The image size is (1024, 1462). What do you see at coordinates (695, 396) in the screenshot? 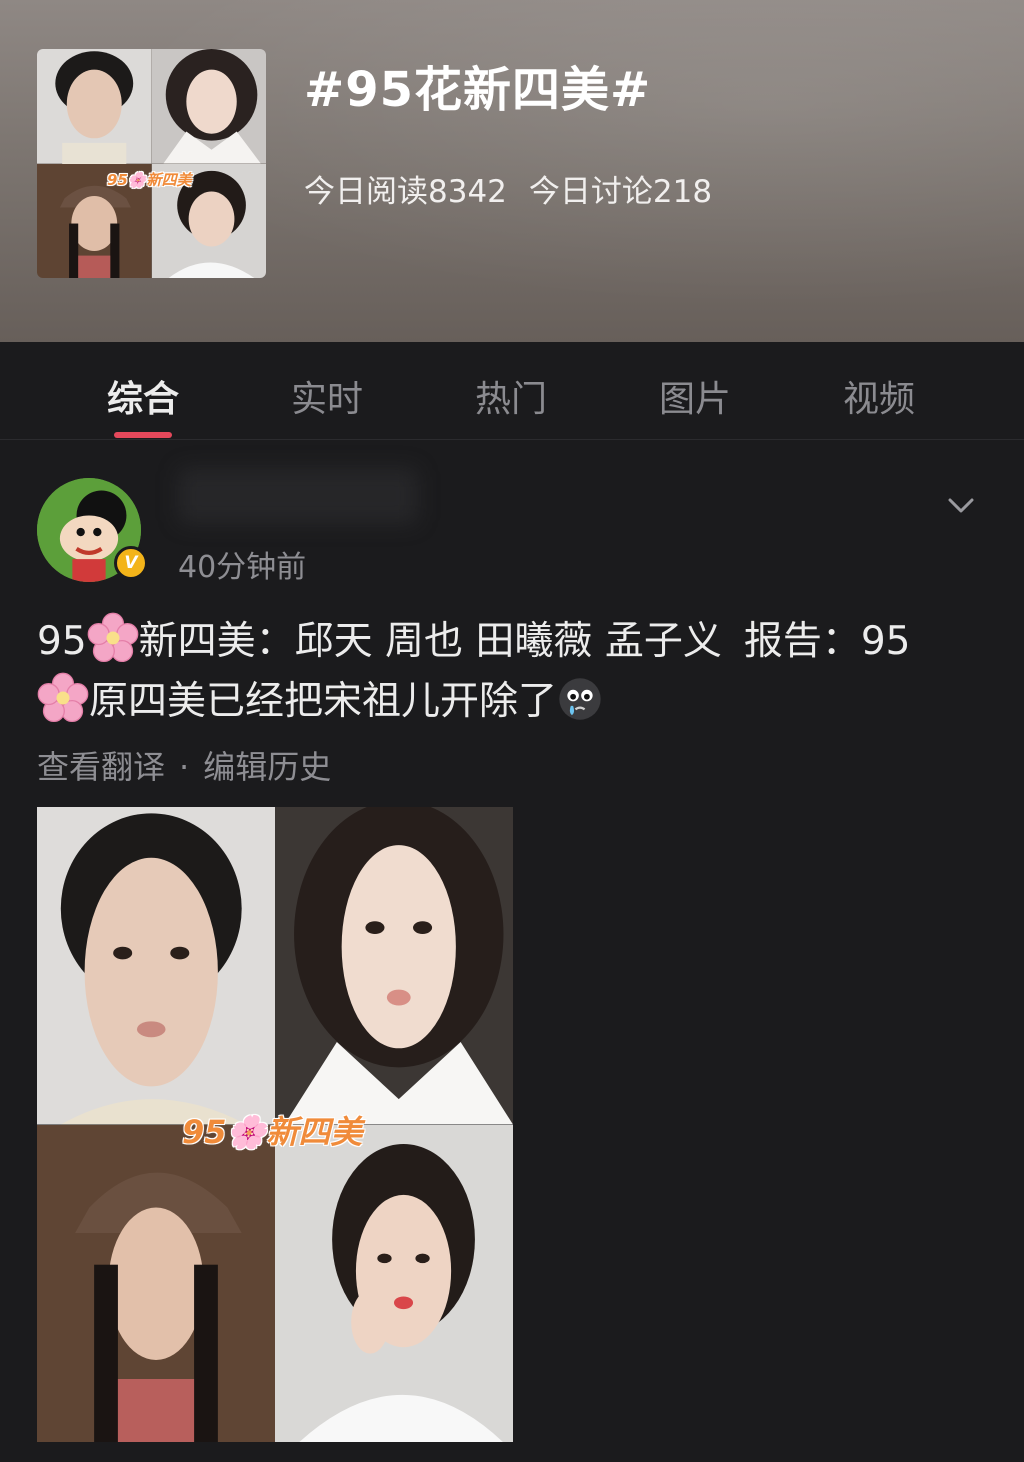
I see `tab-images: 图片` at bounding box center [695, 396].